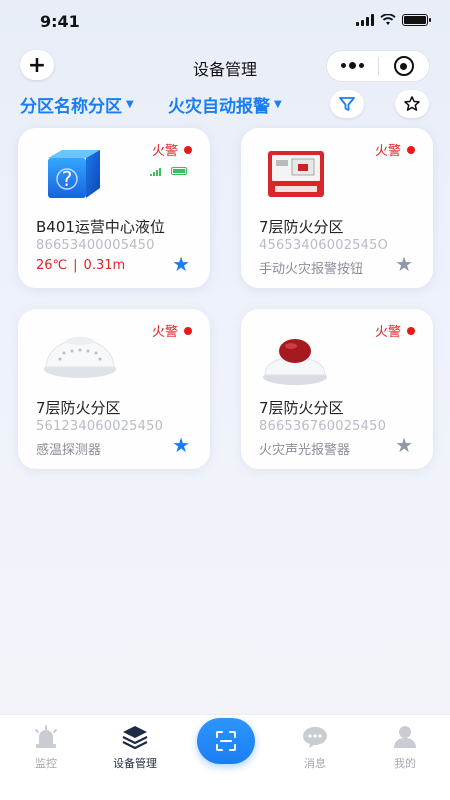 This screenshot has height=800, width=450. I want to click on filter-button, so click(347, 104).